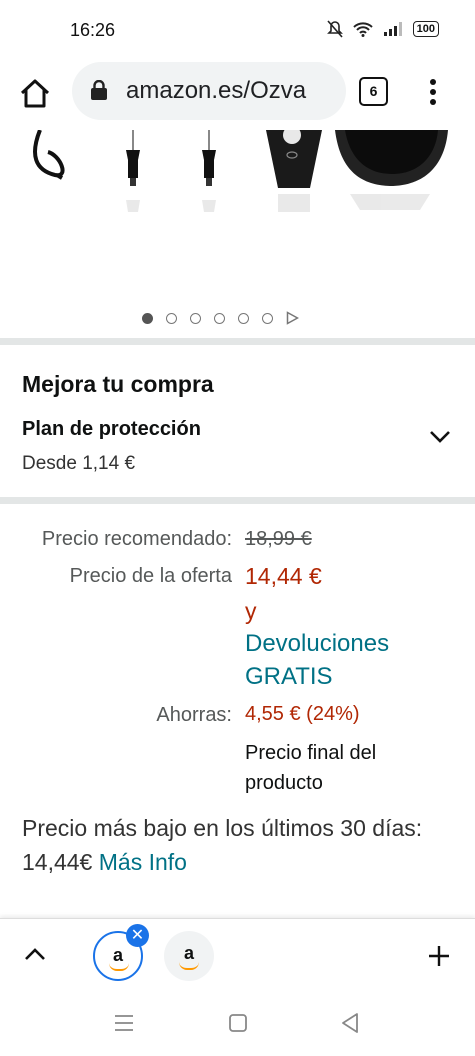 Image resolution: width=475 pixels, height=1056 pixels. Describe the element at coordinates (150, 576) in the screenshot. I see `deal-price-label: Precio de la oferta` at that location.